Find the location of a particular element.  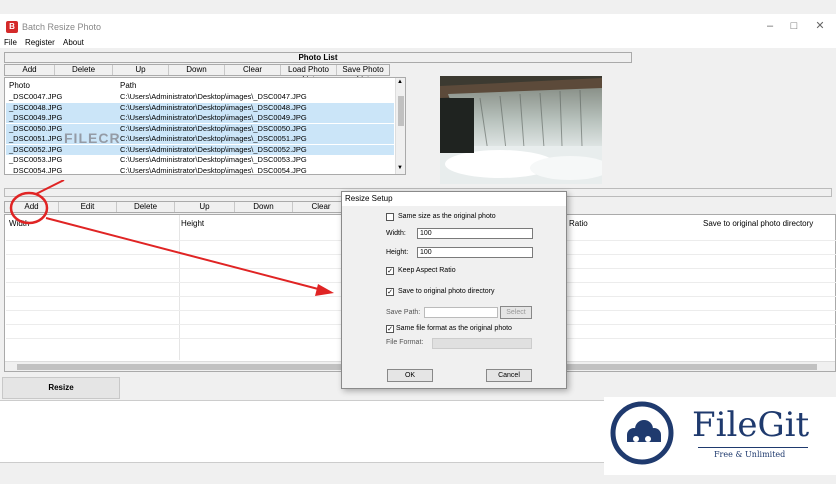

same-size-checkbox is located at coordinates (390, 217).